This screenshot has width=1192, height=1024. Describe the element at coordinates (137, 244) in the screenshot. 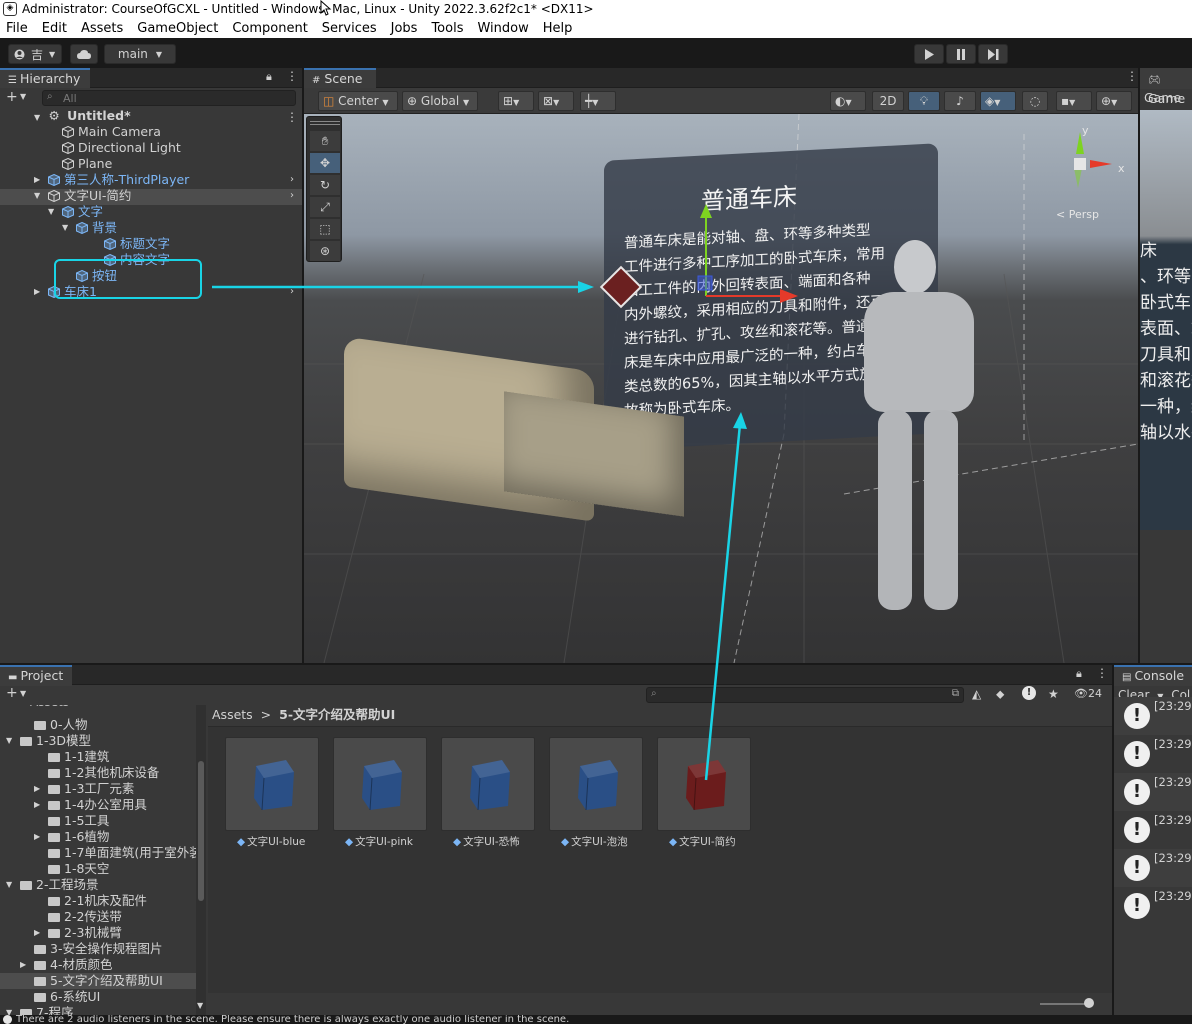

I see `hierarchy-item: 标题文字` at that location.